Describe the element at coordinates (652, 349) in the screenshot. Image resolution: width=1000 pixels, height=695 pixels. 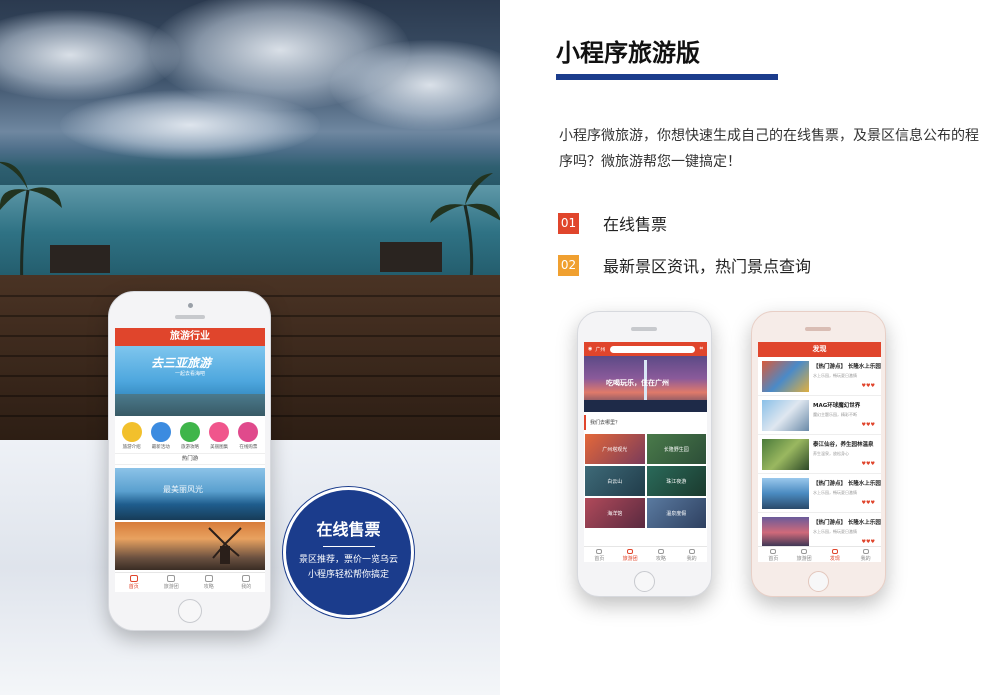
I see `search-input` at that location.